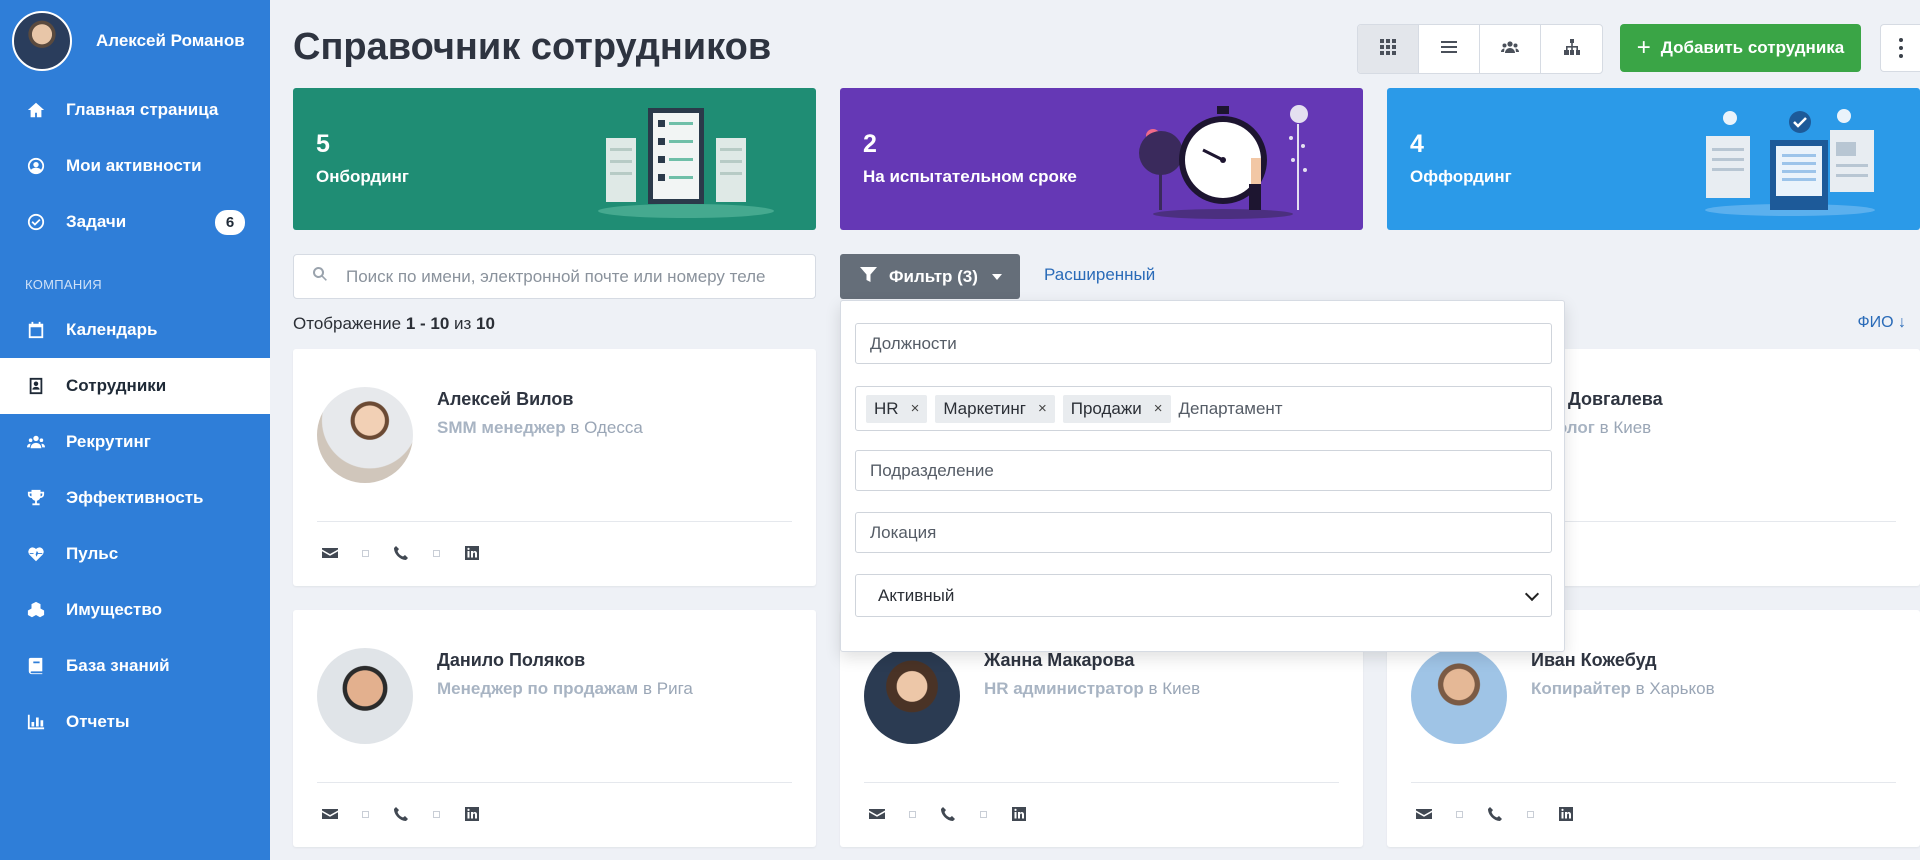  What do you see at coordinates (1059, 660) in the screenshot?
I see `employee-name: Жанна Макарова` at bounding box center [1059, 660].